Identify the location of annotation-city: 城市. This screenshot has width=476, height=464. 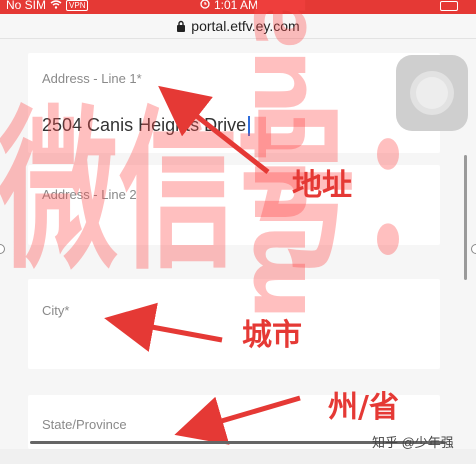
(272, 335).